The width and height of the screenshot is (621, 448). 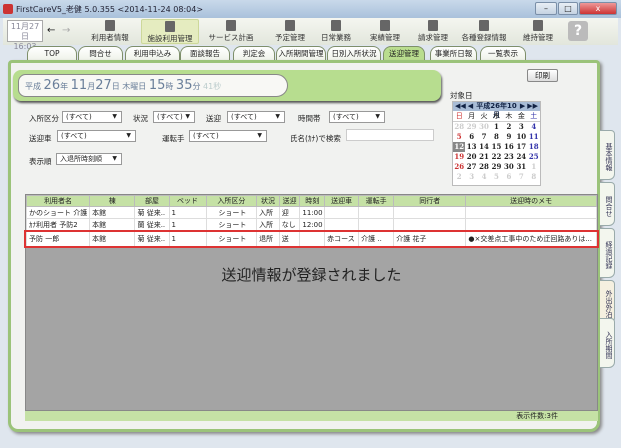 What do you see at coordinates (546, 8) in the screenshot?
I see `minimize-button: –` at bounding box center [546, 8].